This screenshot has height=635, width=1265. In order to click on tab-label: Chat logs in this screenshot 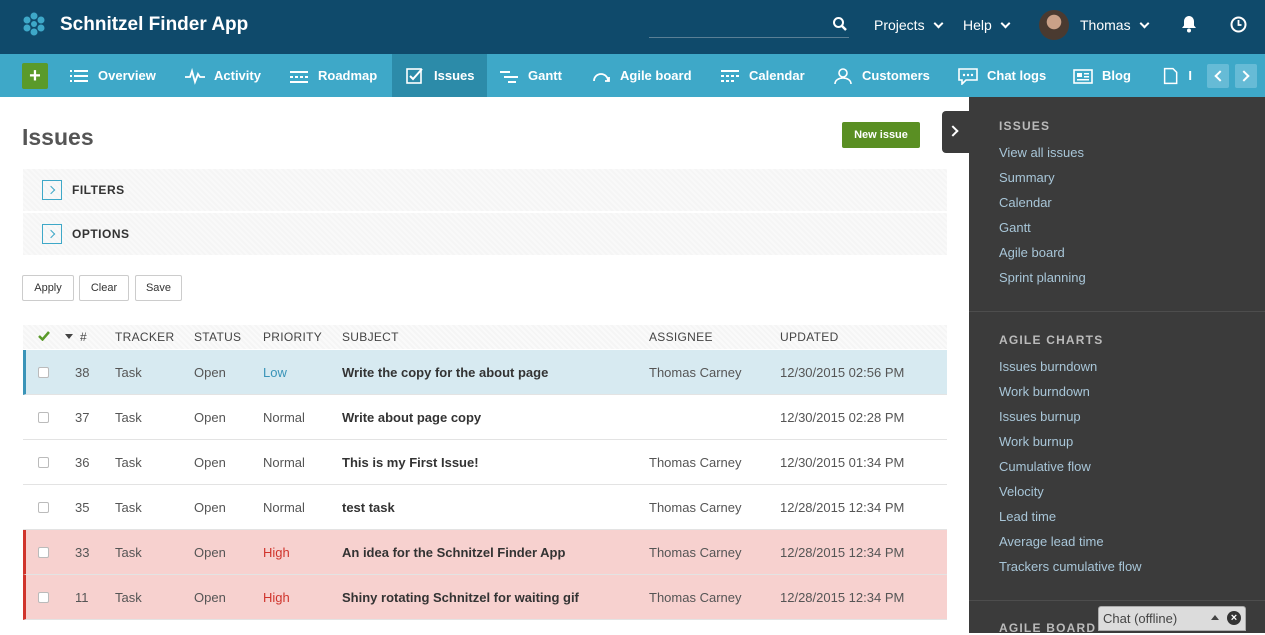, I will do `click(1016, 75)`.